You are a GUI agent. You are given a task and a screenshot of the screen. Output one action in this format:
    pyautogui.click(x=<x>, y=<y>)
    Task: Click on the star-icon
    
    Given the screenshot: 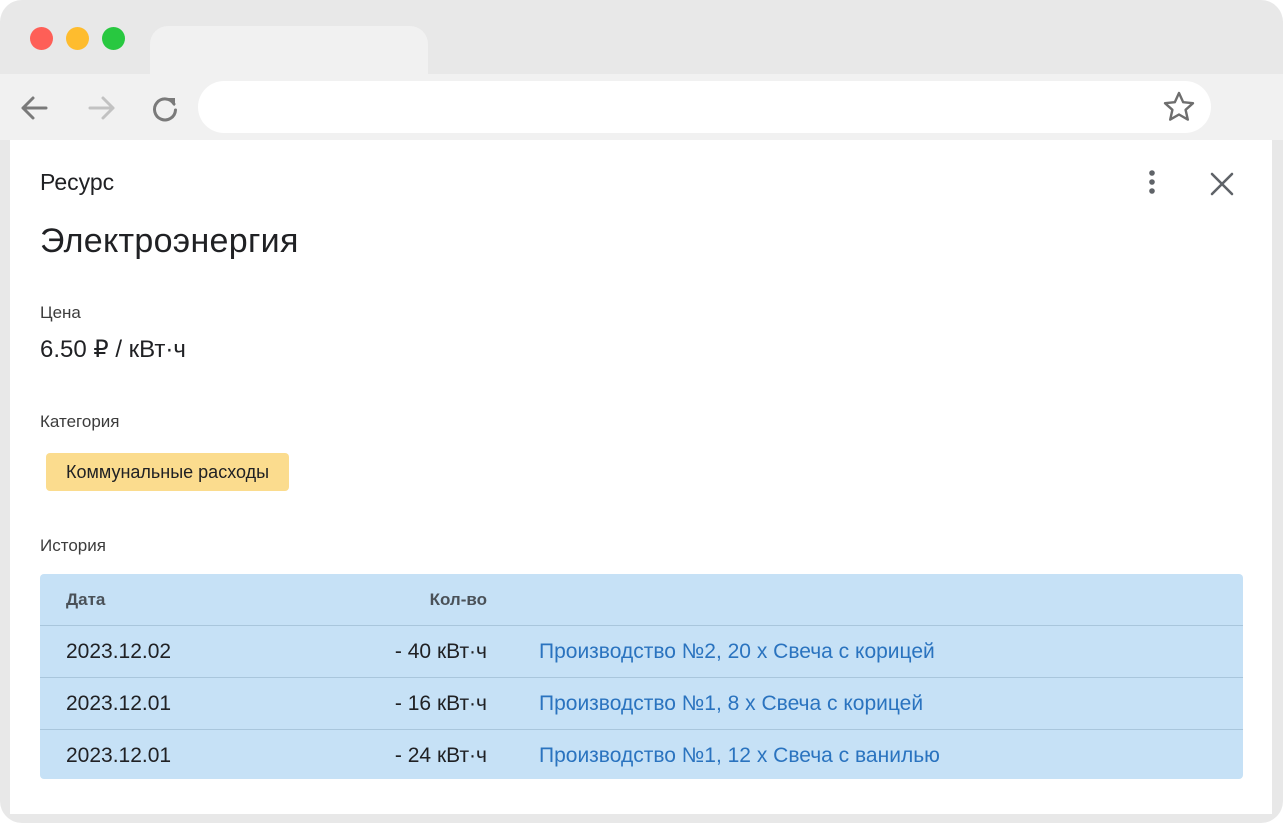 What is the action you would take?
    pyautogui.click(x=1179, y=107)
    